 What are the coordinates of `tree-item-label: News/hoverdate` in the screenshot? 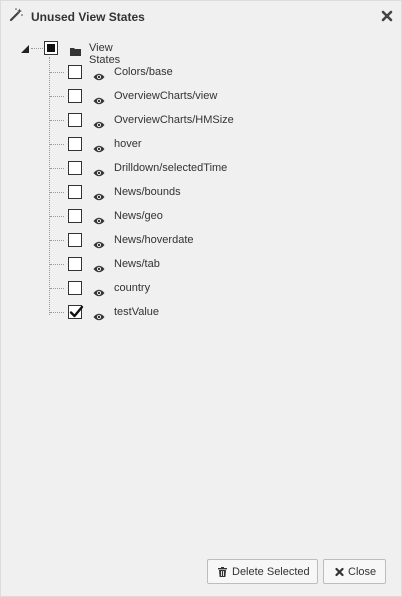 It's located at (154, 240).